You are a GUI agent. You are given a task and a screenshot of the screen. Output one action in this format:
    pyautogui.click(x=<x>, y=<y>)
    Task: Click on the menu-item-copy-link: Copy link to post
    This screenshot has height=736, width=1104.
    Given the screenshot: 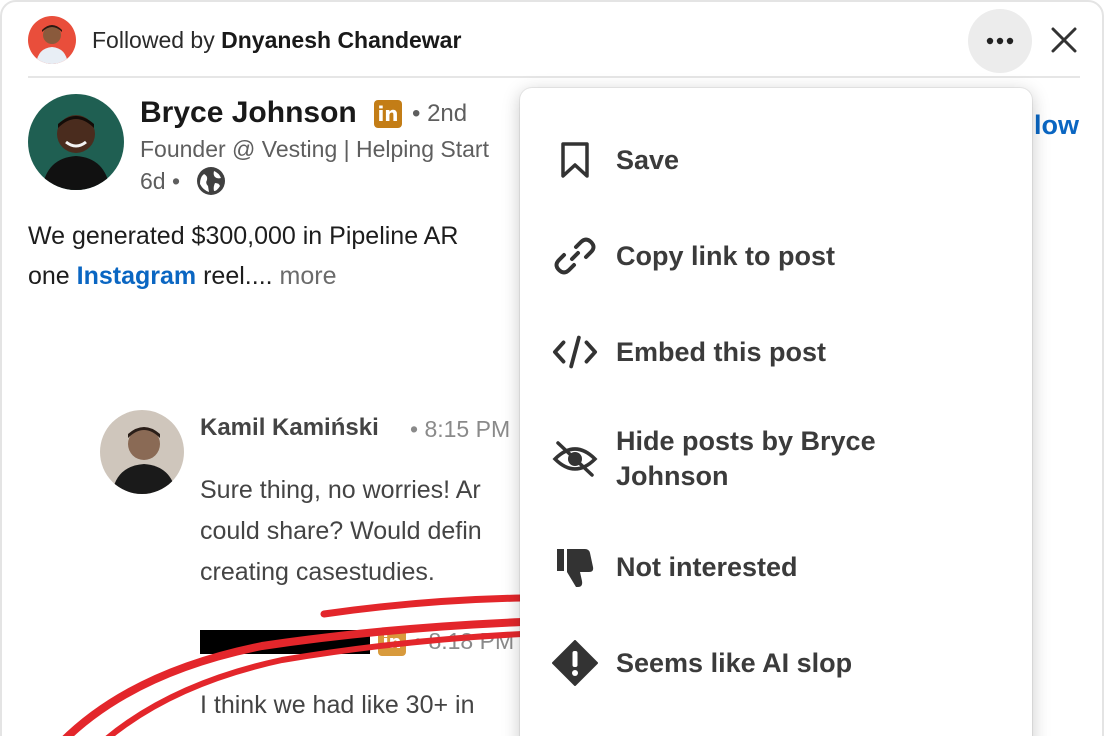 What is the action you would take?
    pyautogui.click(x=776, y=256)
    